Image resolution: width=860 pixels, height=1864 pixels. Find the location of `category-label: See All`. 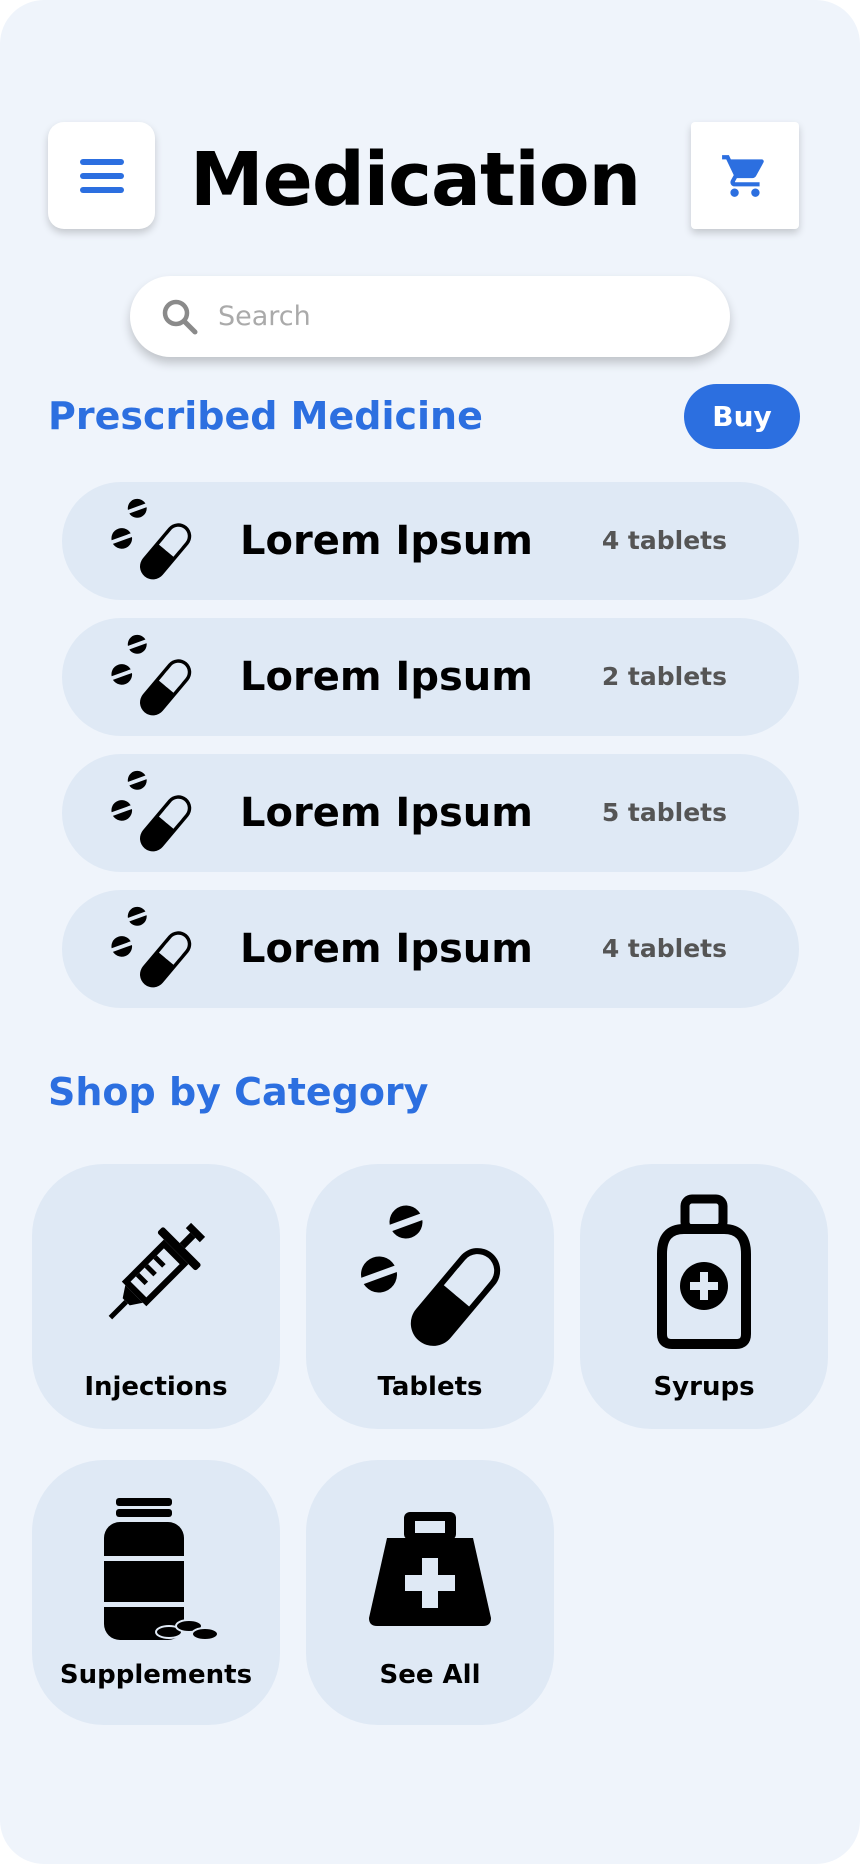

category-label: See All is located at coordinates (430, 1675).